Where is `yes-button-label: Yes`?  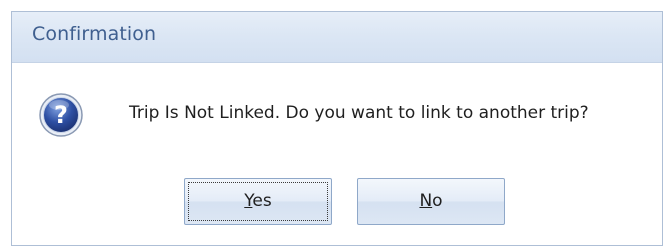
yes-button-label: Yes is located at coordinates (258, 201).